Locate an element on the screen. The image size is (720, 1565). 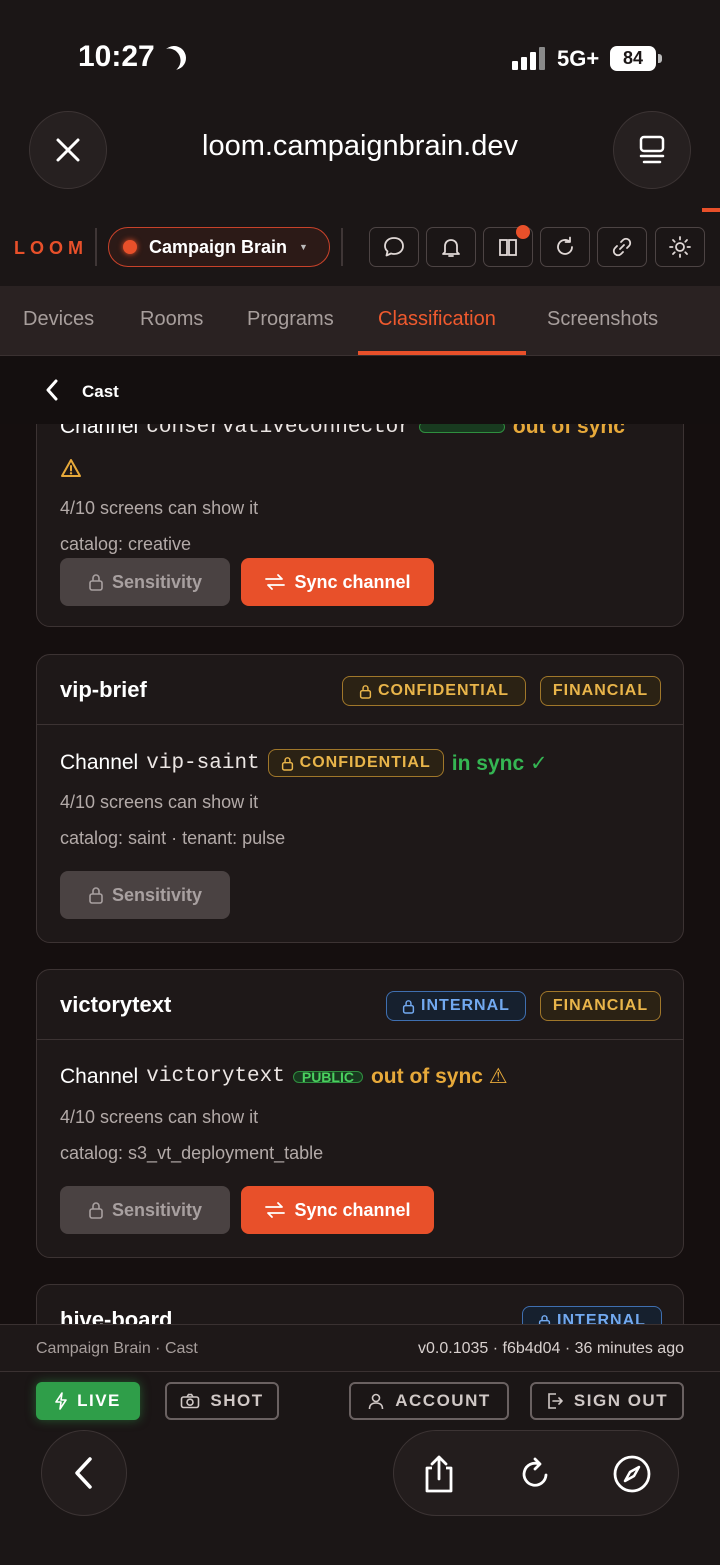
classification-card: hive-board INTERNAL is located at coordinates (360, 1304).